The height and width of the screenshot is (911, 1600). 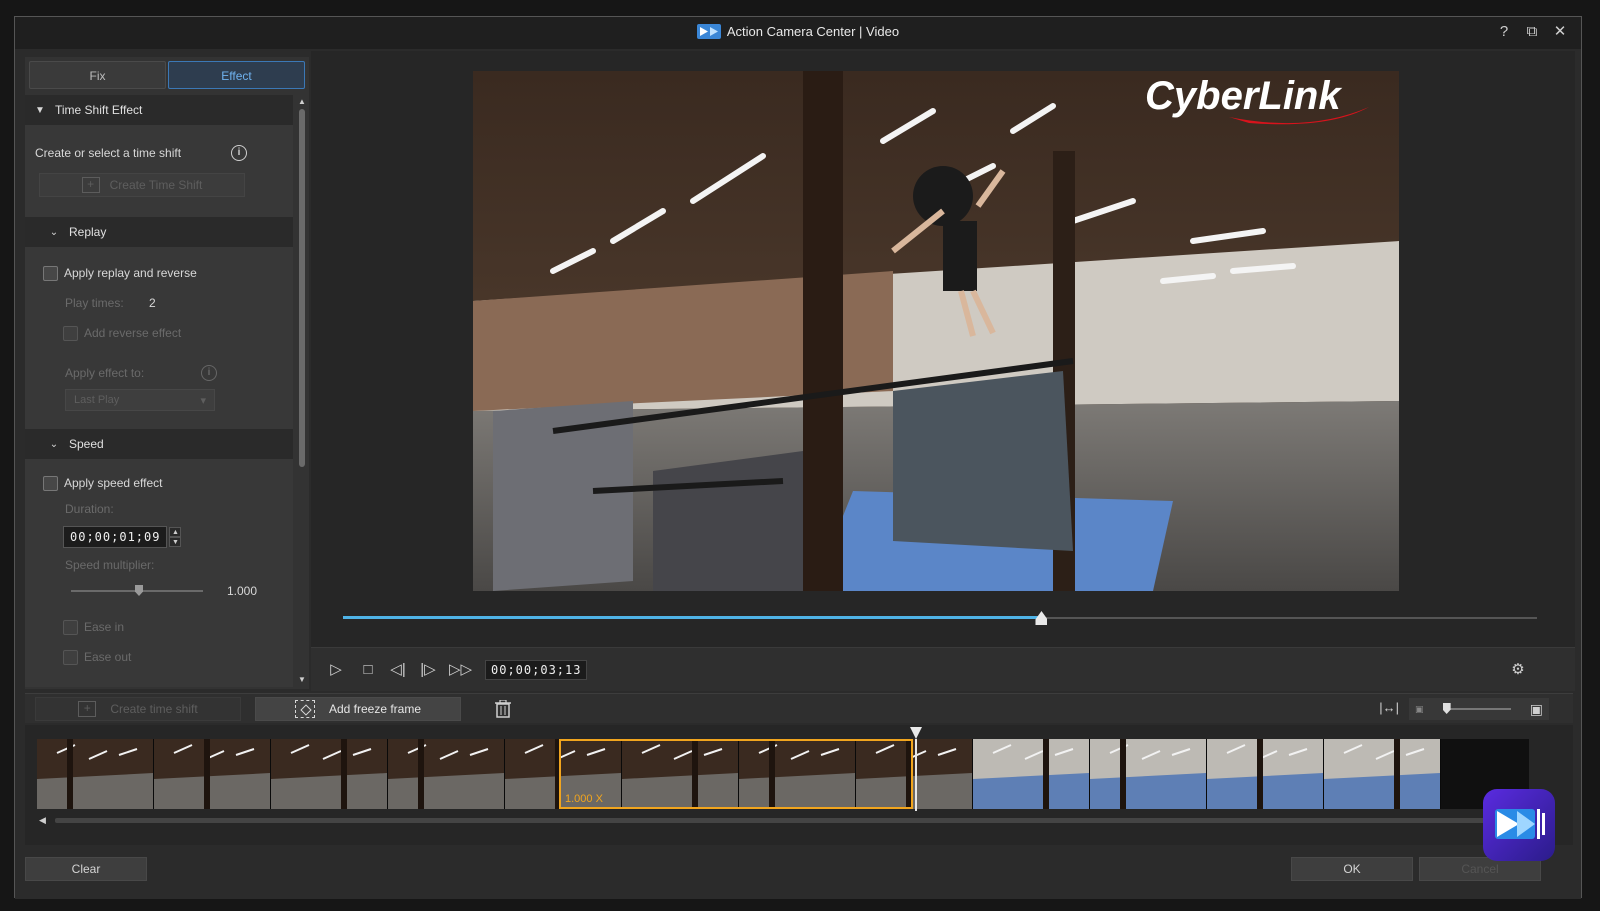 I want to click on ease-in-checkbox, so click(x=70, y=627).